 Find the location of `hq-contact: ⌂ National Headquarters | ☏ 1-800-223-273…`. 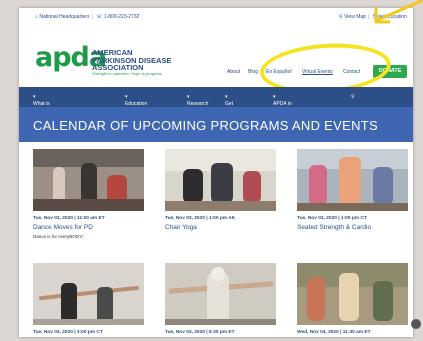

hq-contact: ⌂ National Headquarters | ☏ 1-800-223-273… is located at coordinates (87, 17).